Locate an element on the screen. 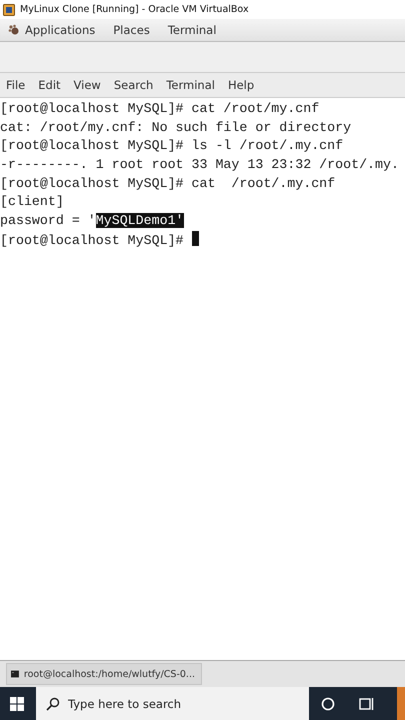  circle-icon is located at coordinates (328, 703).